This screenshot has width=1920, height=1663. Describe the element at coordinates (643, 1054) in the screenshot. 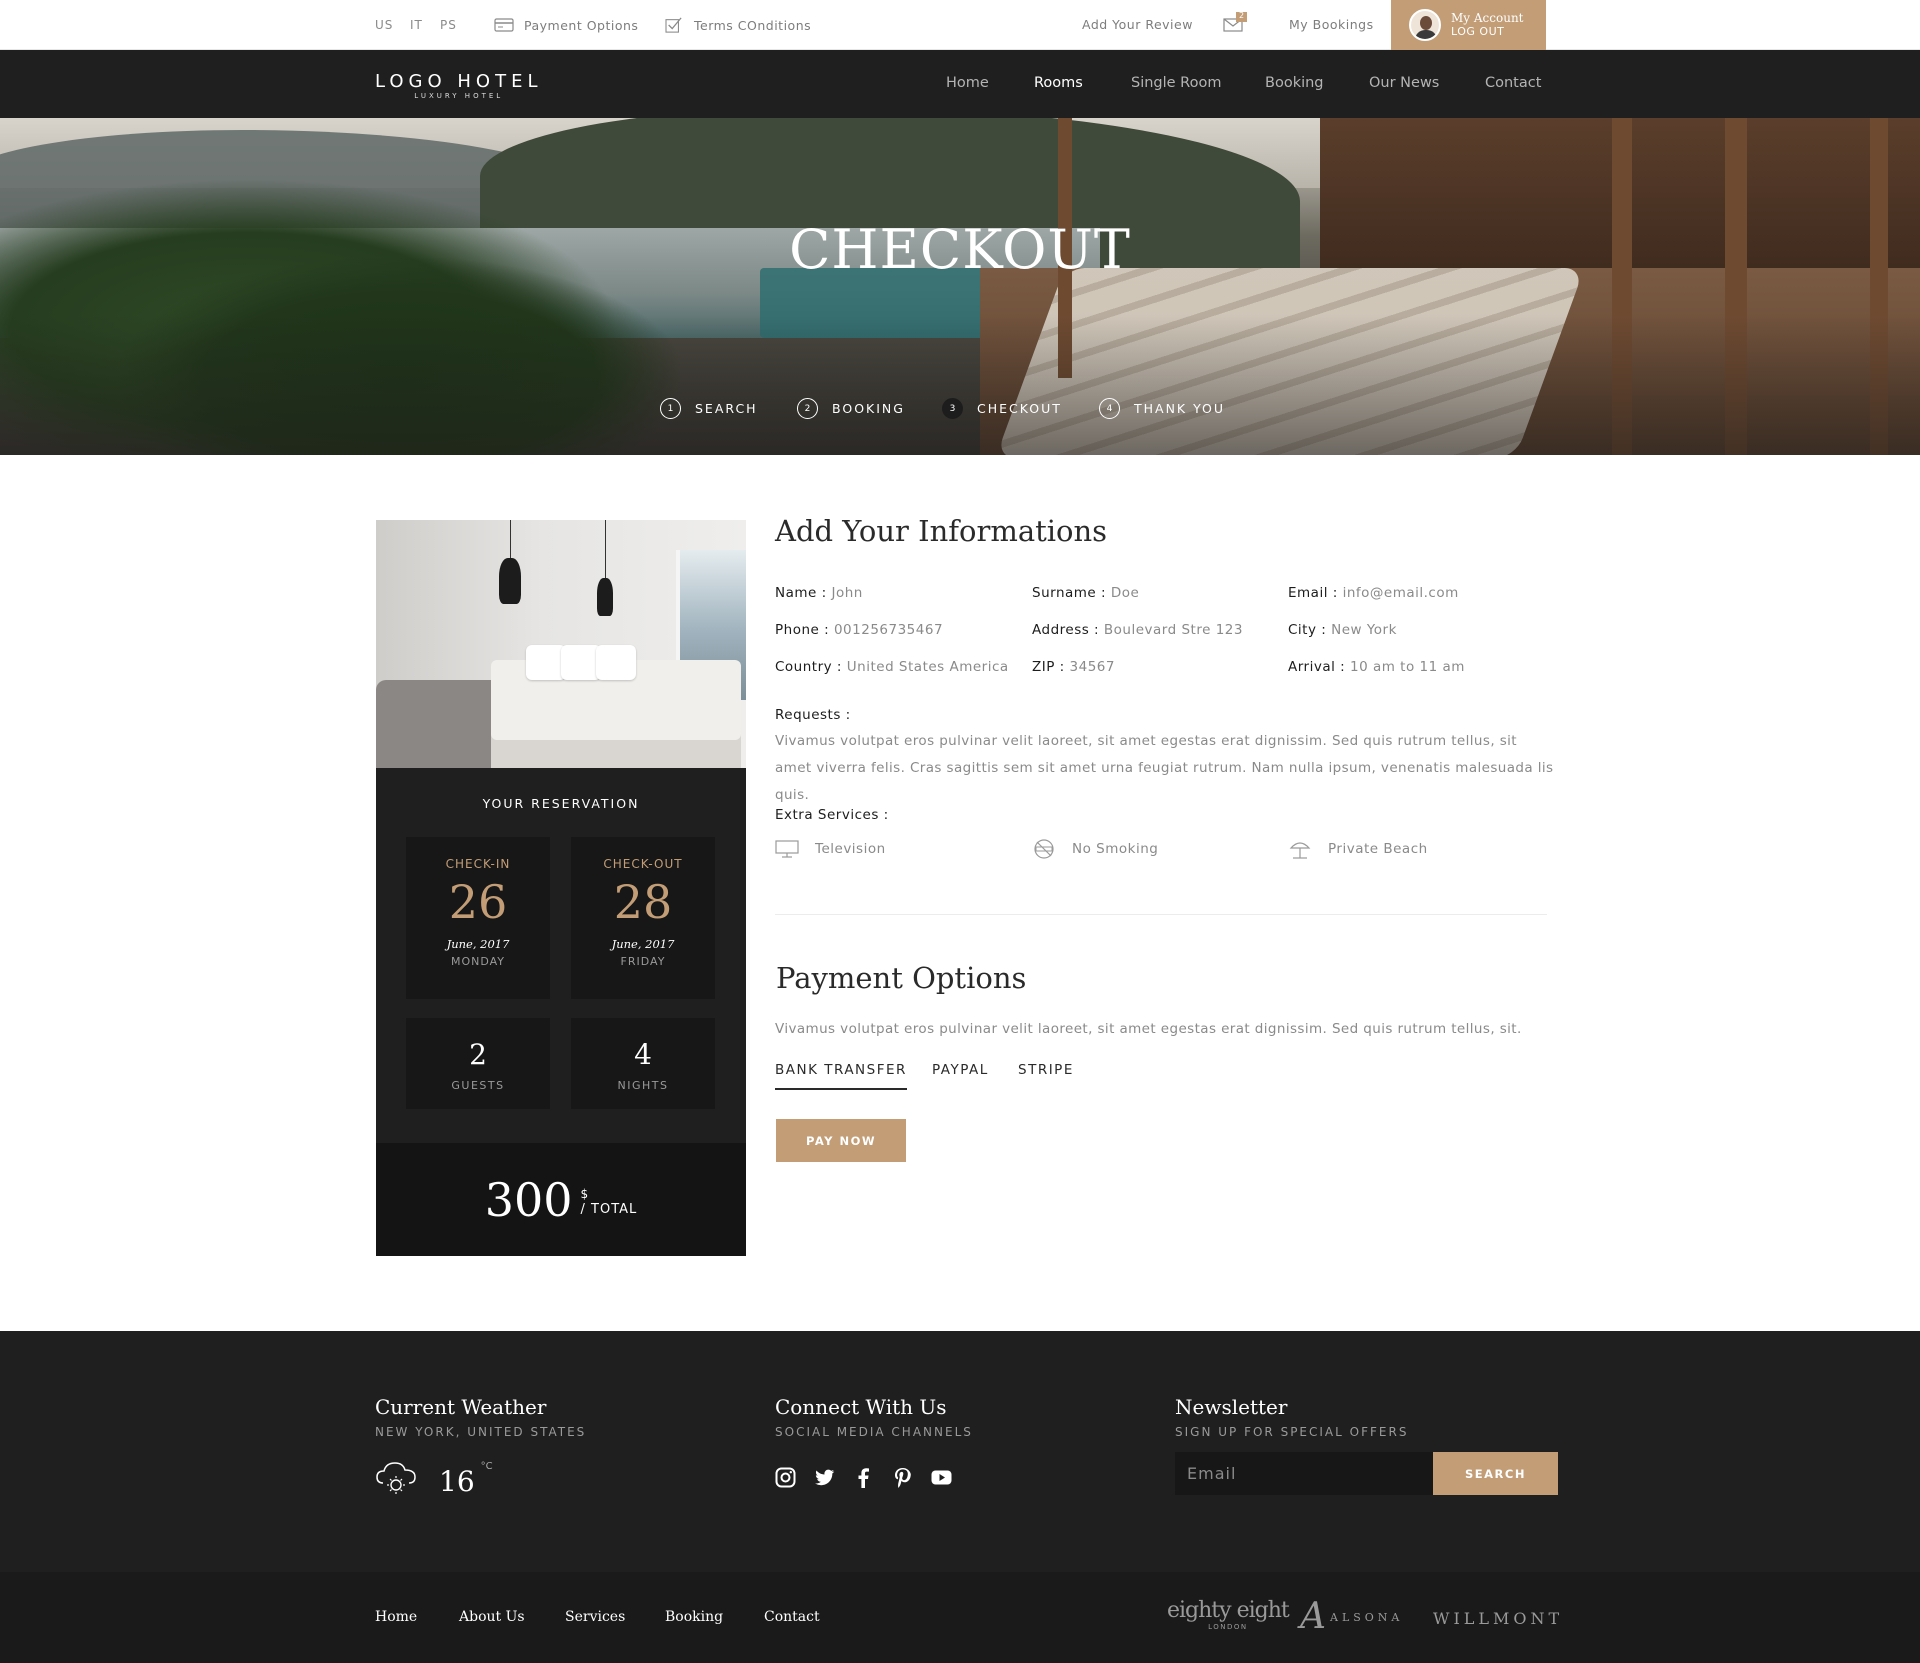

I see `nights-count: 4` at that location.